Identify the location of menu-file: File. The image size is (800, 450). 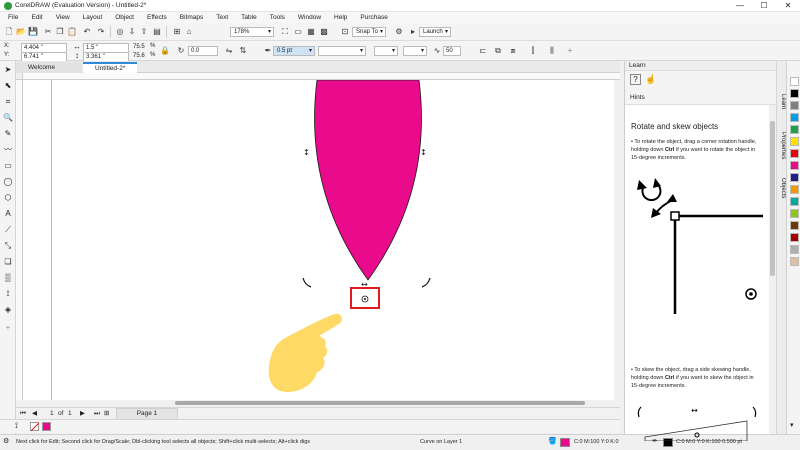
(13, 17).